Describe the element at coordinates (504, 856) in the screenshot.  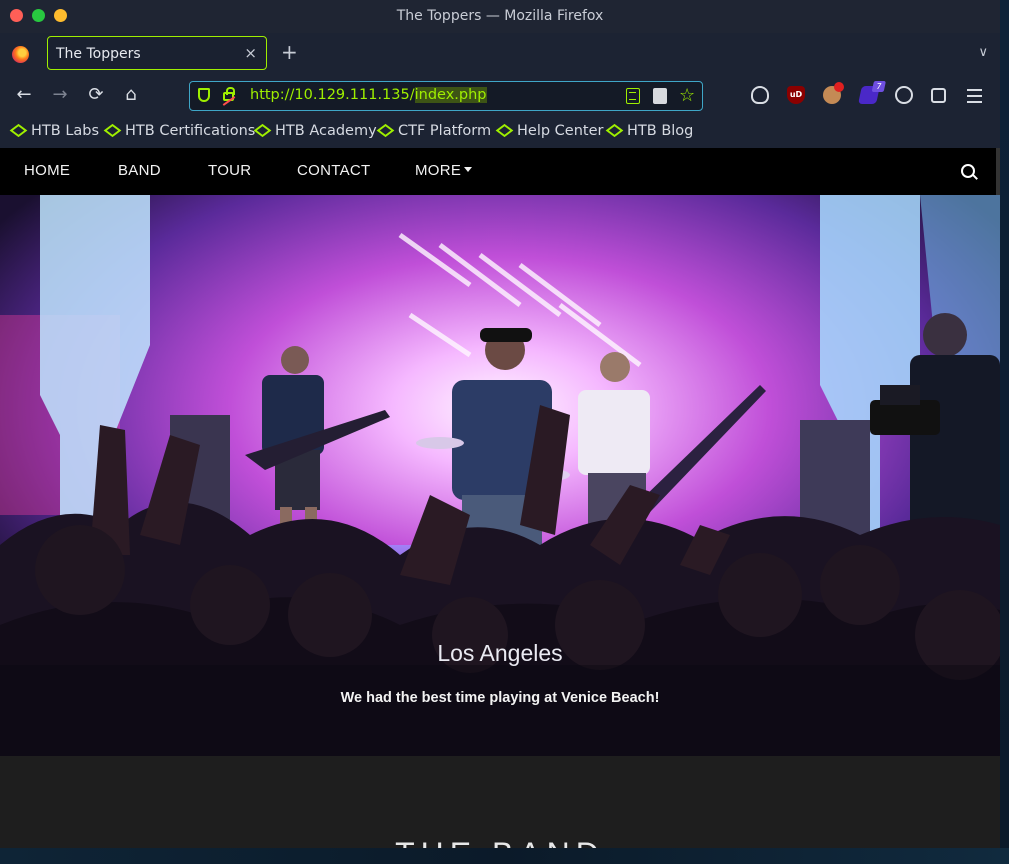
I see `desktop-background-bottom` at that location.